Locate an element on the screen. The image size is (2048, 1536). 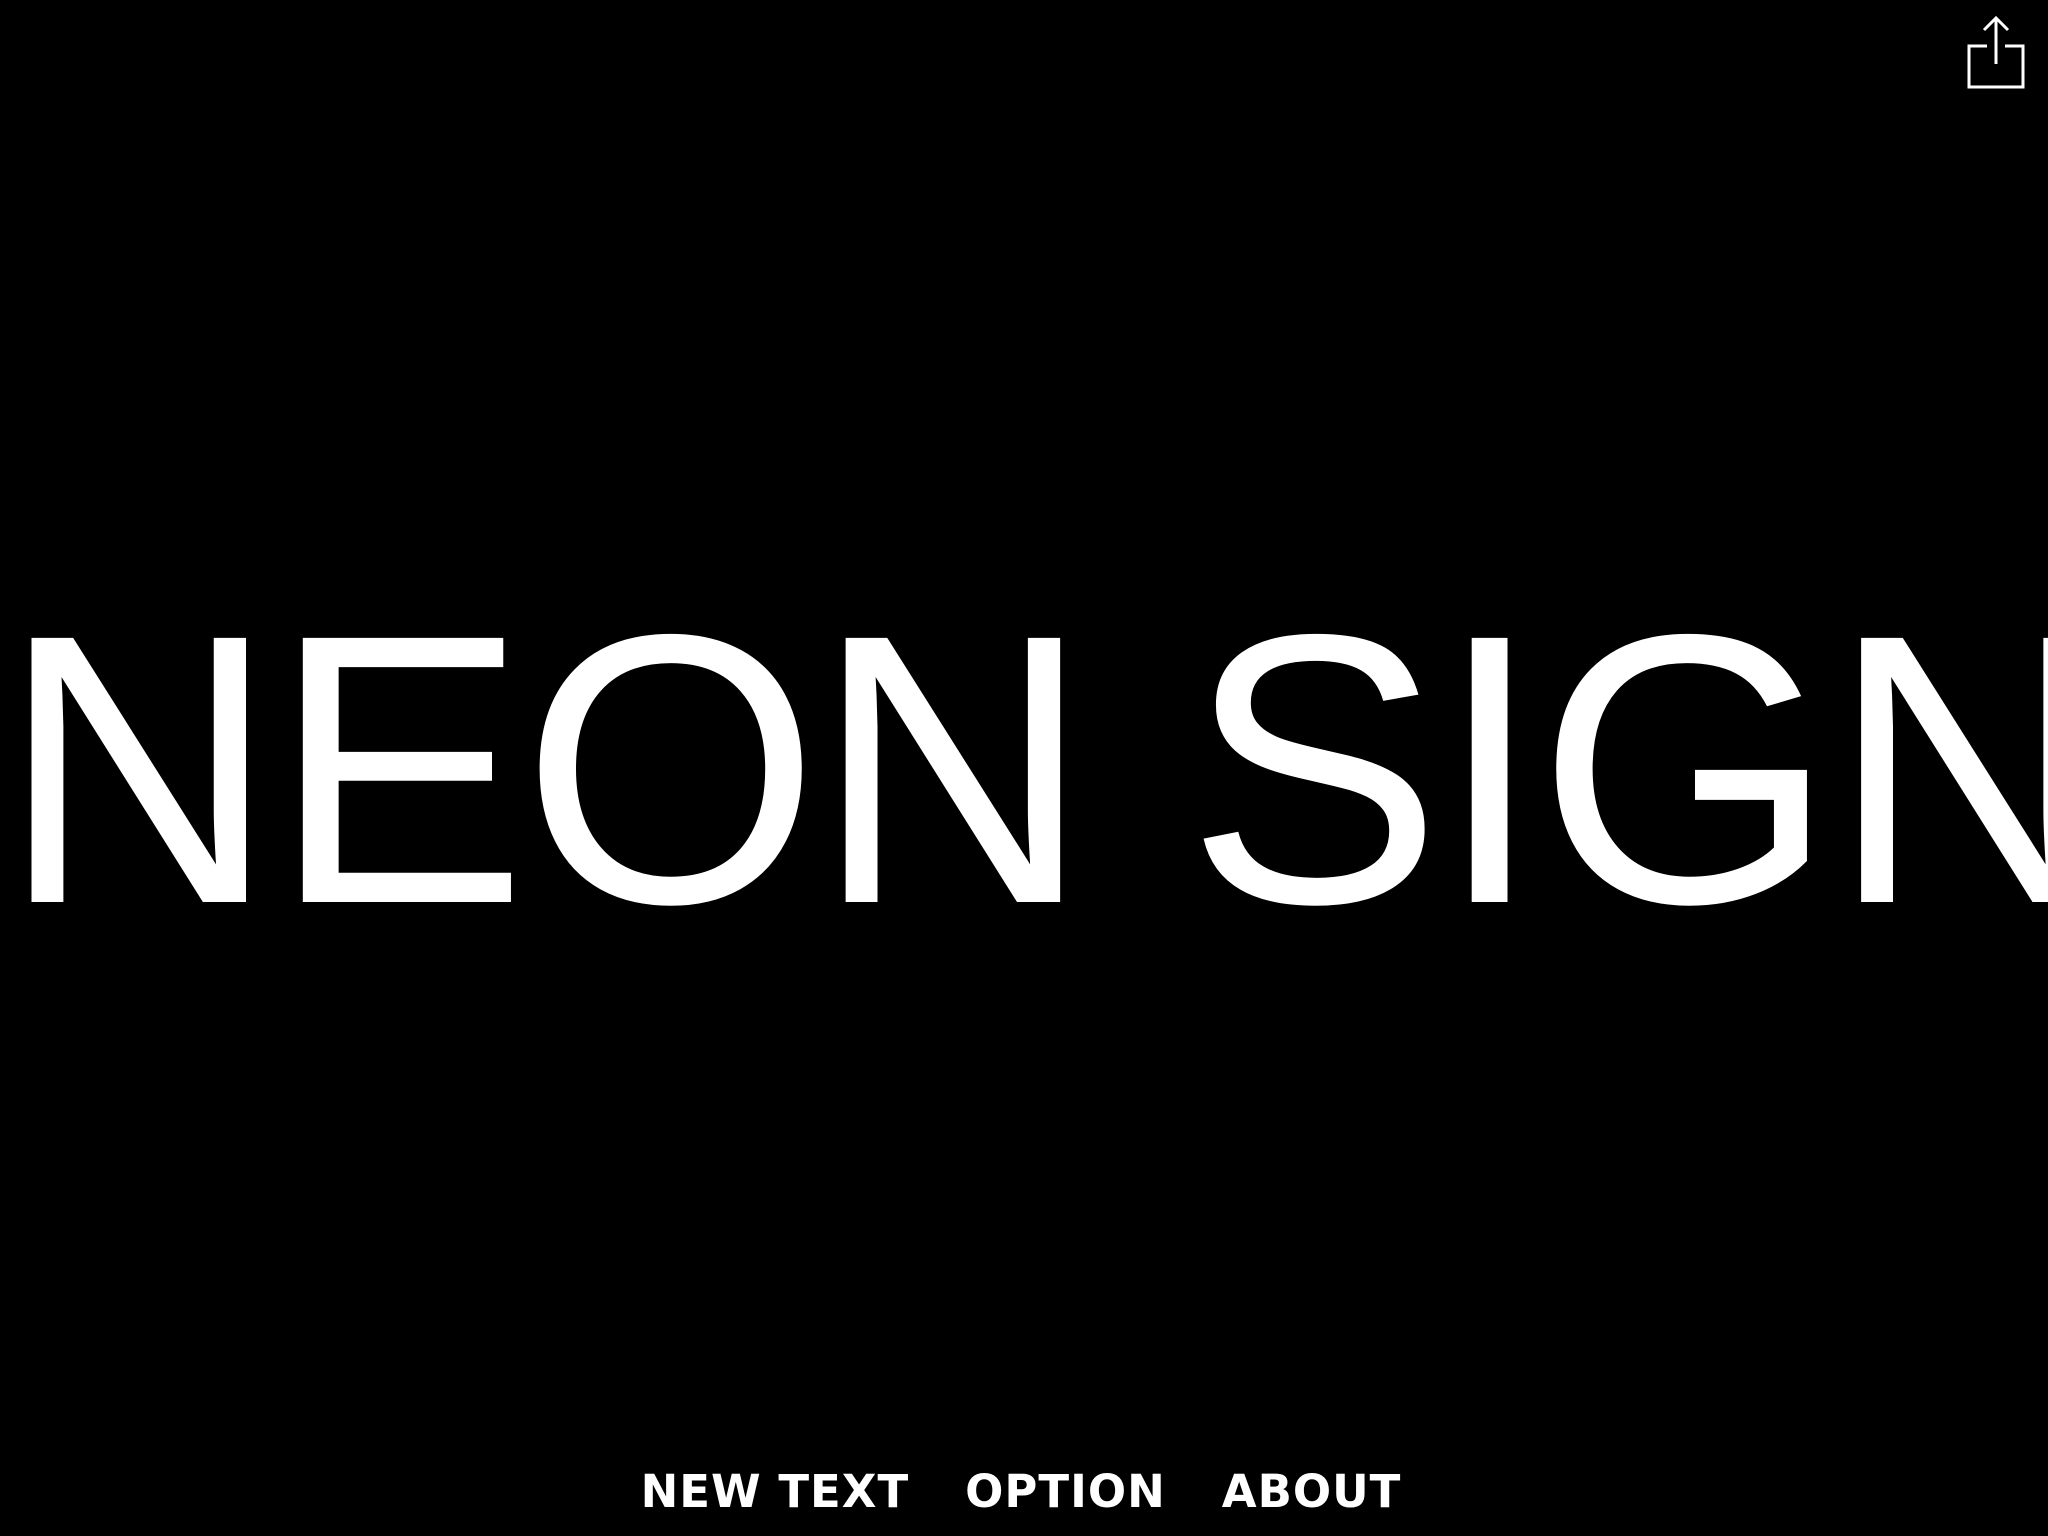
new-text-button: NEW TEXT is located at coordinates (775, 1492).